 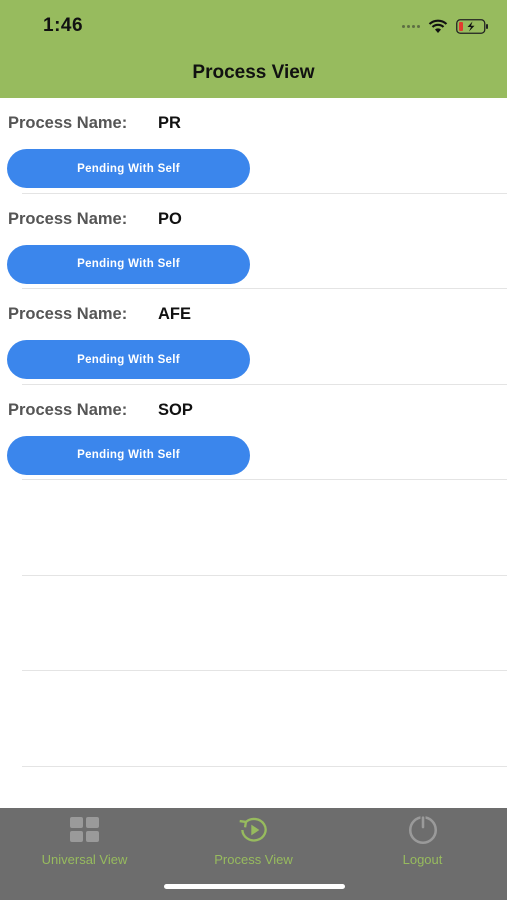 I want to click on tab-logout: Logout, so click(x=422, y=843).